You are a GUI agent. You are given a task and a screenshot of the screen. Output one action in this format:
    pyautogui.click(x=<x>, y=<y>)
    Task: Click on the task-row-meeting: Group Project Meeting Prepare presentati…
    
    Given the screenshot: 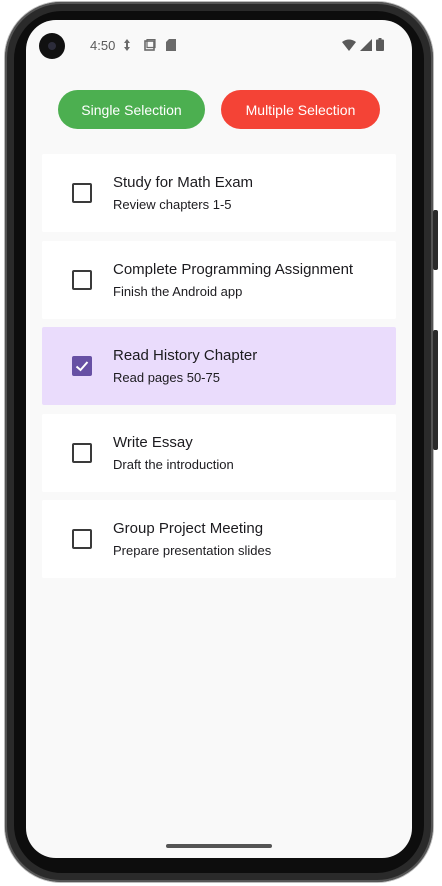 What is the action you would take?
    pyautogui.click(x=219, y=539)
    